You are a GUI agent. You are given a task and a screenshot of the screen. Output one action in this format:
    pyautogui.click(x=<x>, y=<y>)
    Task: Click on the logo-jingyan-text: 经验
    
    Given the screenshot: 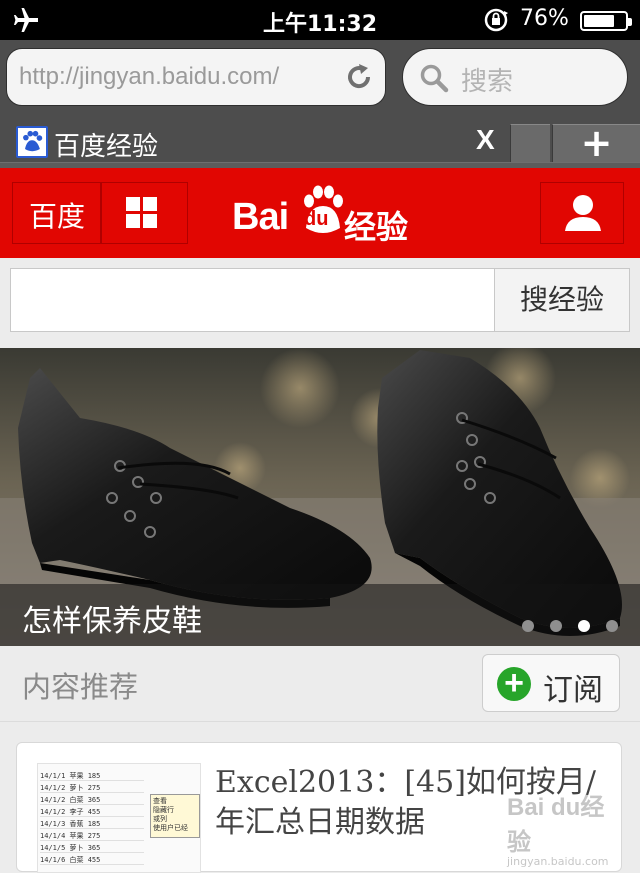 What is the action you would take?
    pyautogui.click(x=376, y=227)
    